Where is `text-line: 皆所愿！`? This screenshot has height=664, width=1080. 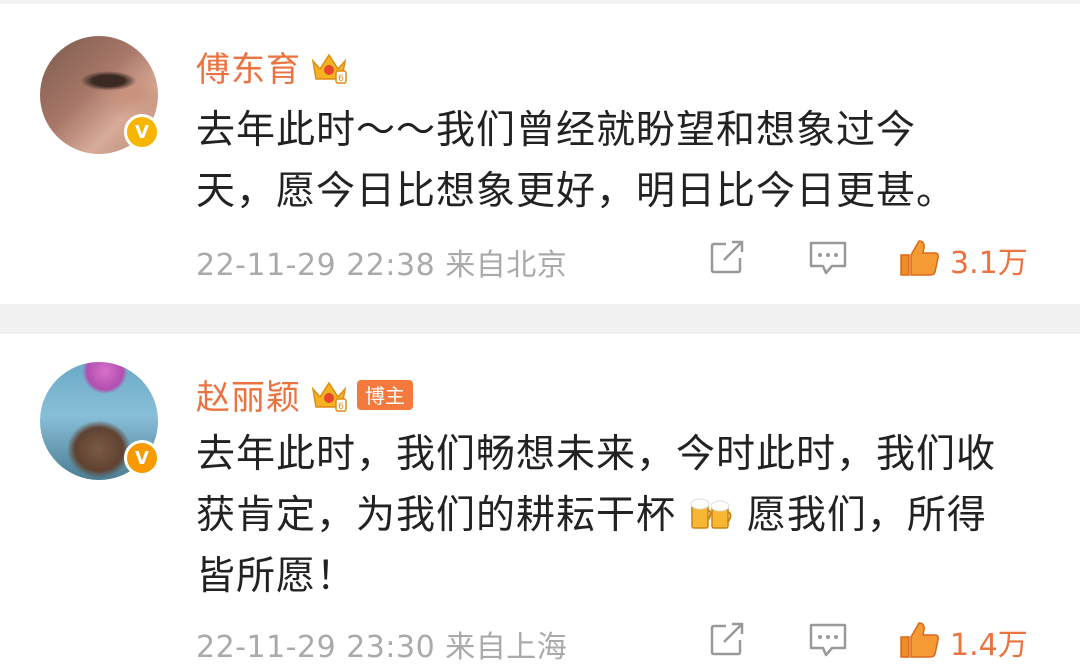
text-line: 皆所愿！ is located at coordinates (276, 576).